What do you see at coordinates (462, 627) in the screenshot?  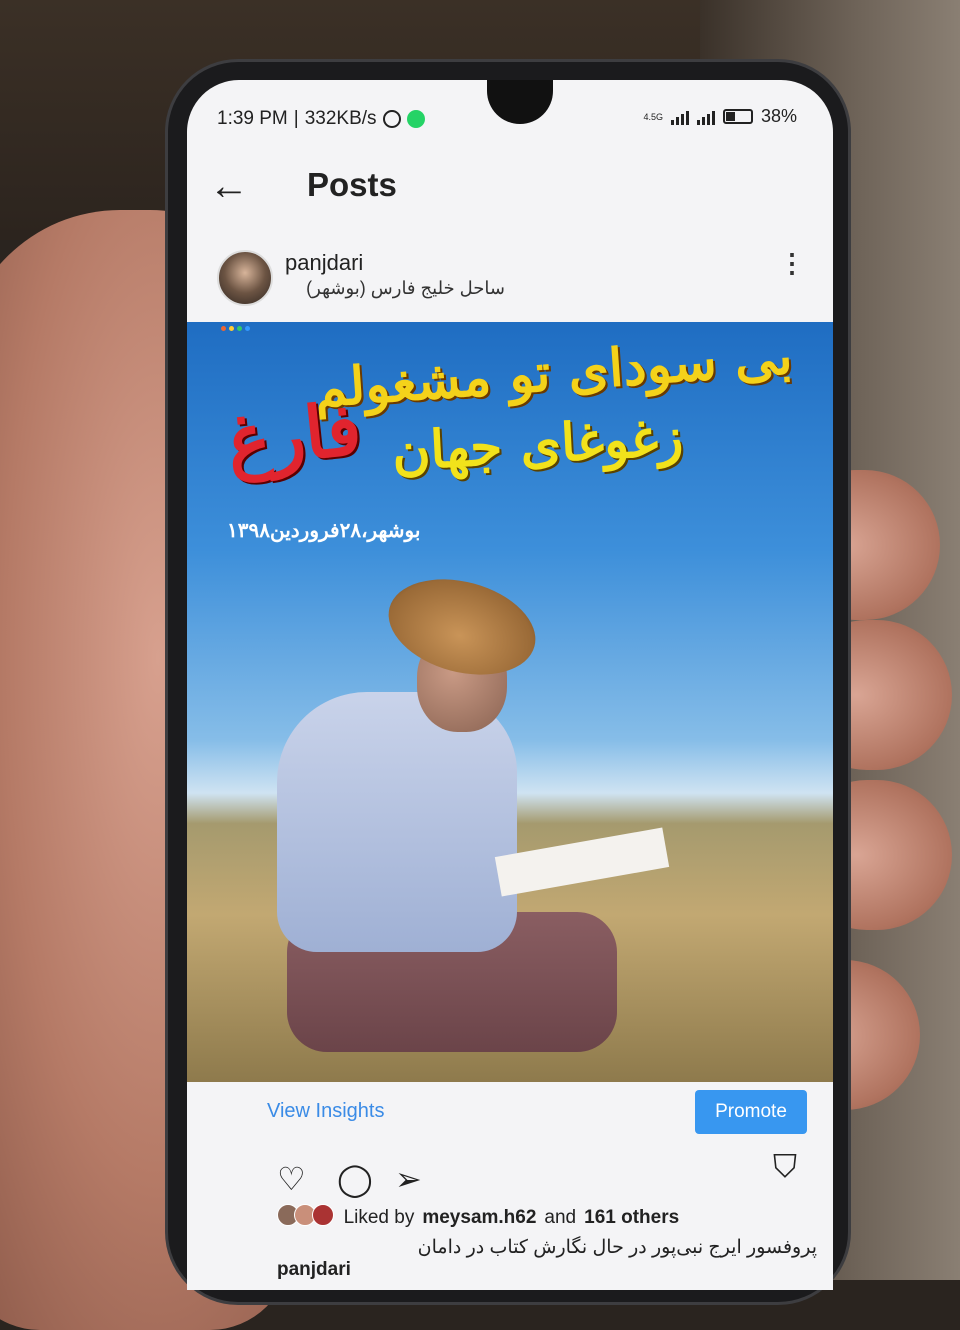 I see `straw-hat` at bounding box center [462, 627].